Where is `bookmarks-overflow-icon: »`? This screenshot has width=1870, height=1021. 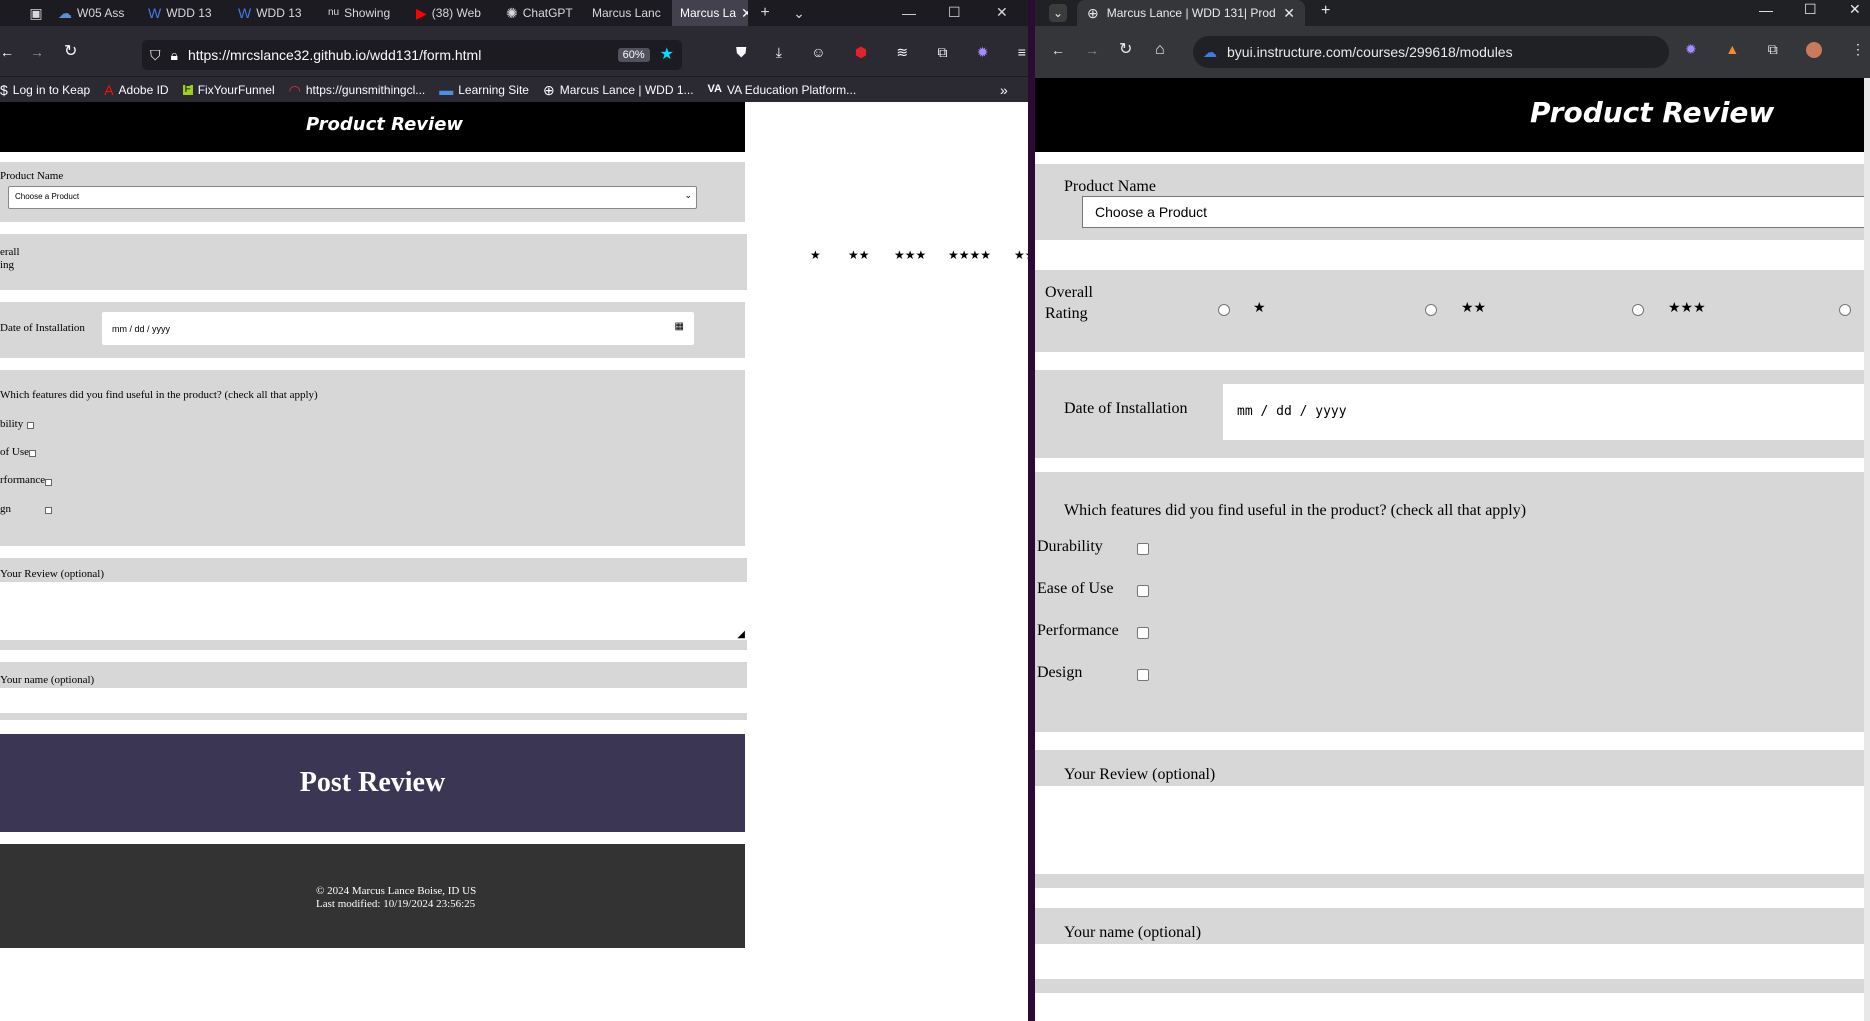 bookmarks-overflow-icon: » is located at coordinates (1004, 90).